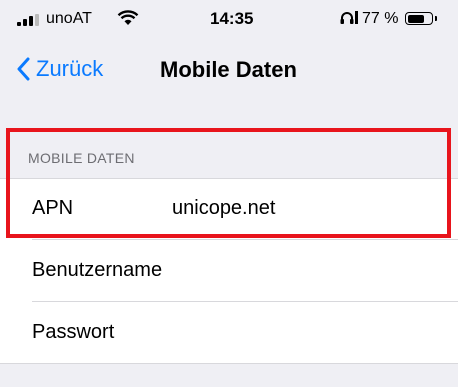 The width and height of the screenshot is (458, 387). What do you see at coordinates (69, 18) in the screenshot?
I see `carrier-name: unoAT` at bounding box center [69, 18].